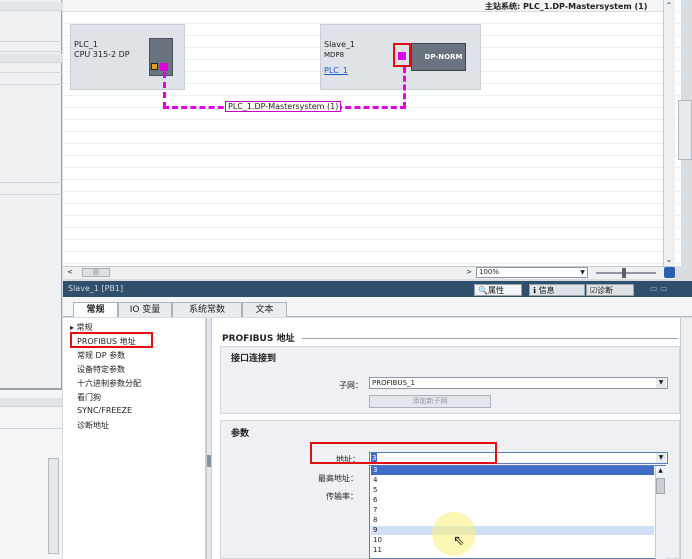  I want to click on mouse-pointer-icon: ⇖, so click(459, 541).